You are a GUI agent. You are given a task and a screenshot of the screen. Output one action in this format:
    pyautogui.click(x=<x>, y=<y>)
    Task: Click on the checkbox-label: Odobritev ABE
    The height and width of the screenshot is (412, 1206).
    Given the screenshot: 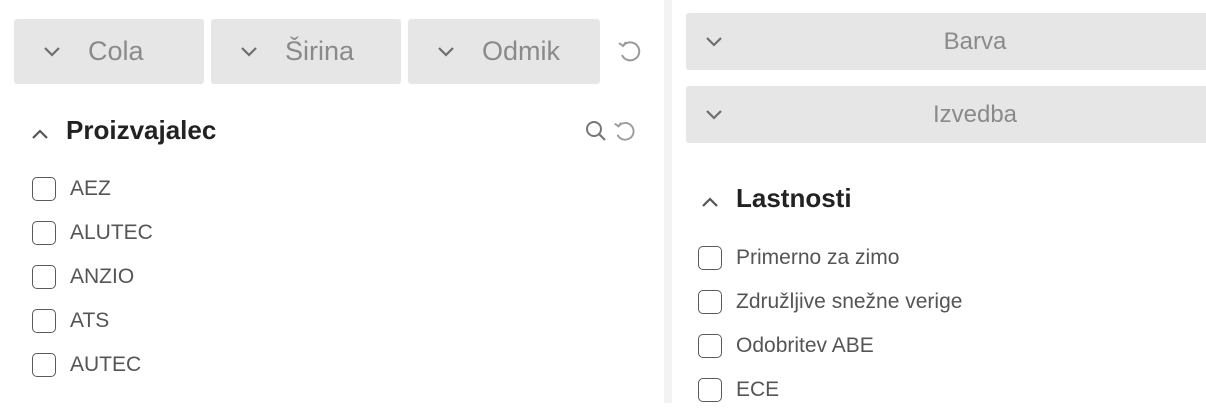 What is the action you would take?
    pyautogui.click(x=805, y=345)
    